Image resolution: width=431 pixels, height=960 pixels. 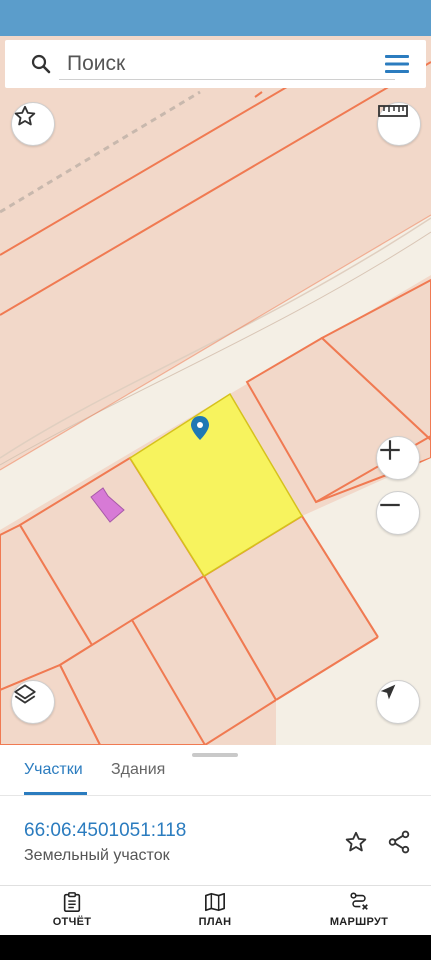 What do you see at coordinates (72, 902) in the screenshot?
I see `report-clipboard-icon` at bounding box center [72, 902].